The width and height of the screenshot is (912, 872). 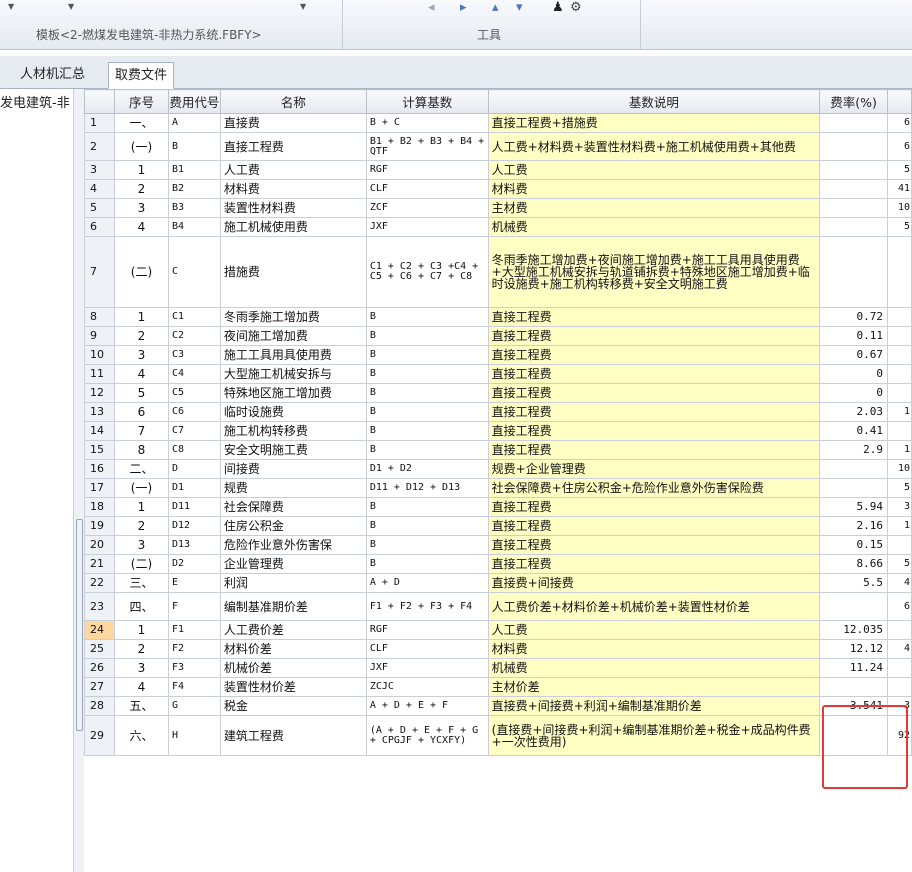 I want to click on code-cell: C, so click(x=194, y=272).